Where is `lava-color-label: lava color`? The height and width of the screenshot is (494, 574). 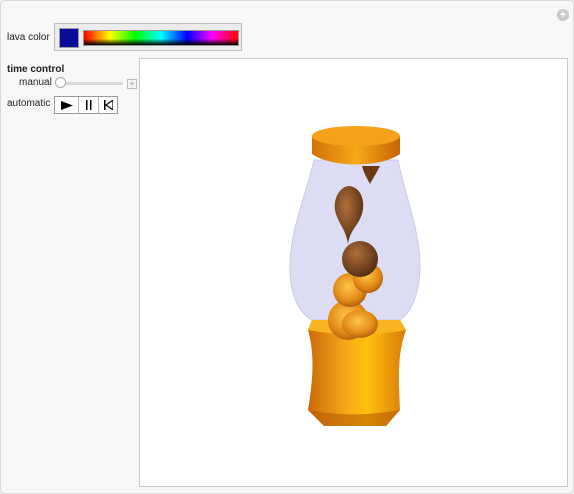
lava-color-label: lava color is located at coordinates (28, 37).